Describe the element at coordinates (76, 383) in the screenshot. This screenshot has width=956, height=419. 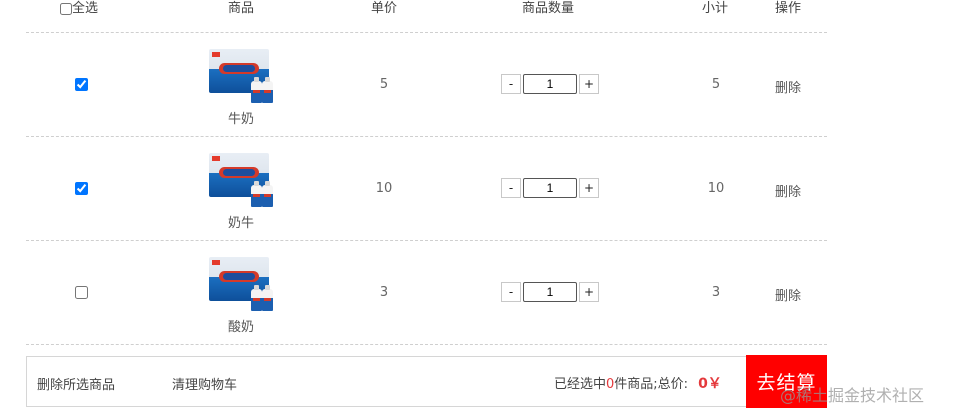
I see `delete-selected-button: 删除所选商品` at that location.